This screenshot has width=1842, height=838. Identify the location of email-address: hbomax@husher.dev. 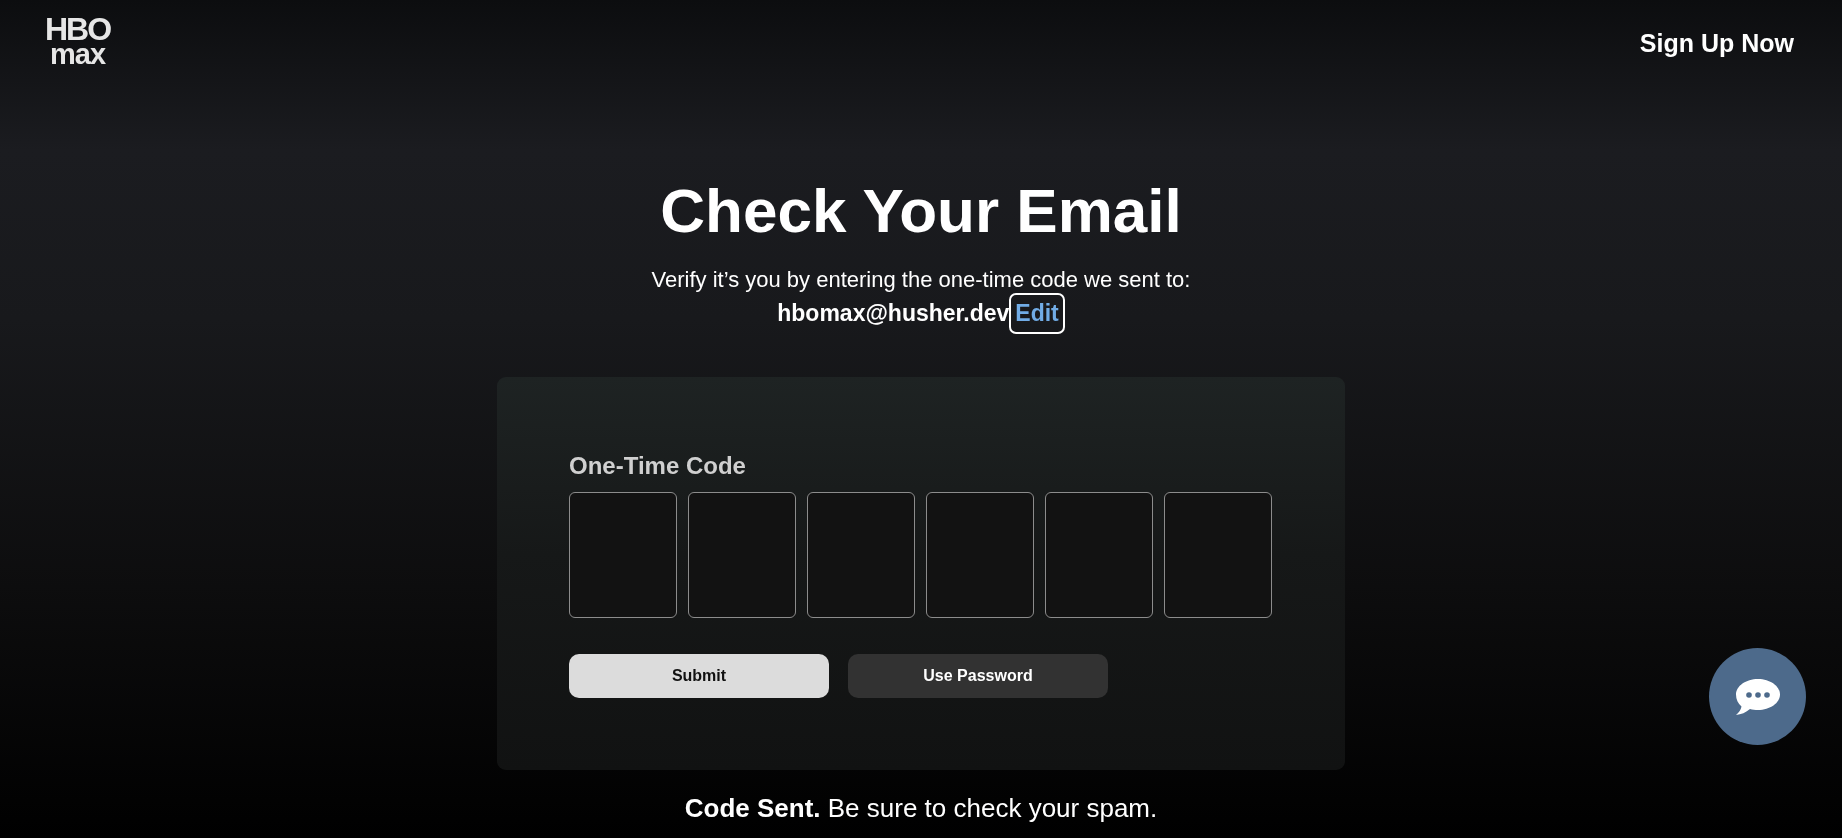
(893, 313).